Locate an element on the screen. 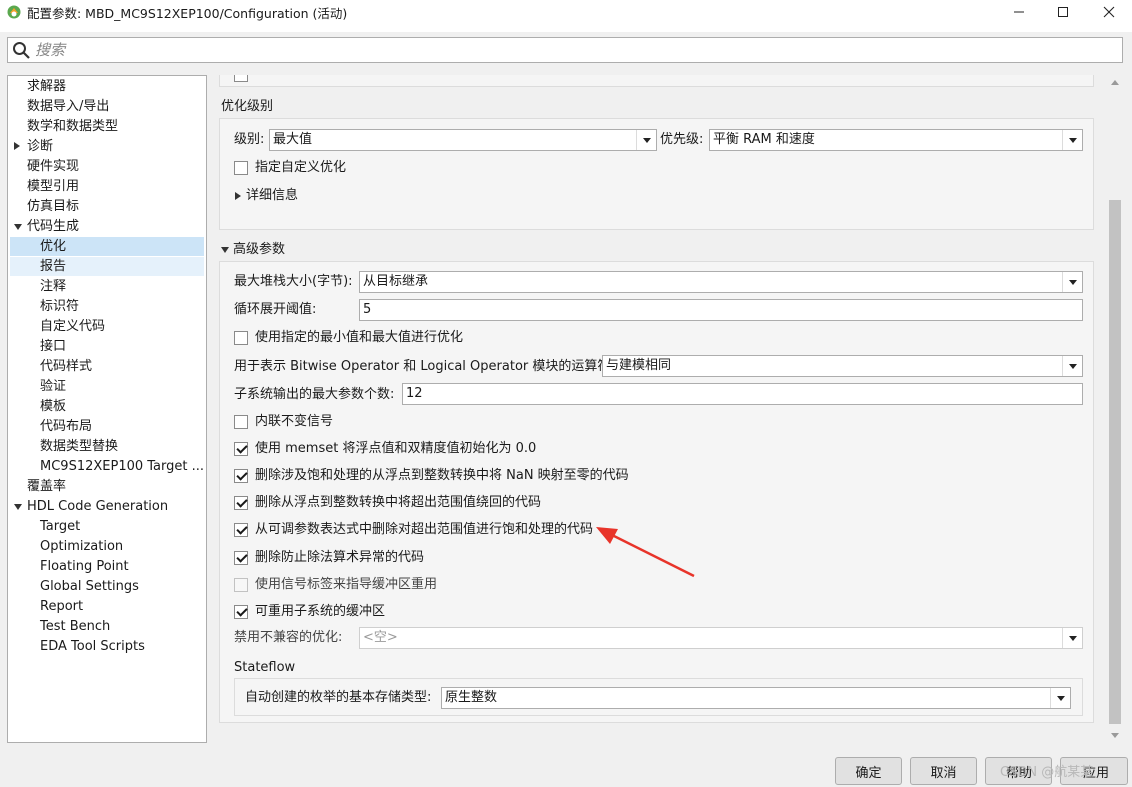 This screenshot has height=787, width=1132. max-stack-value: 从目标继承 is located at coordinates (396, 281).